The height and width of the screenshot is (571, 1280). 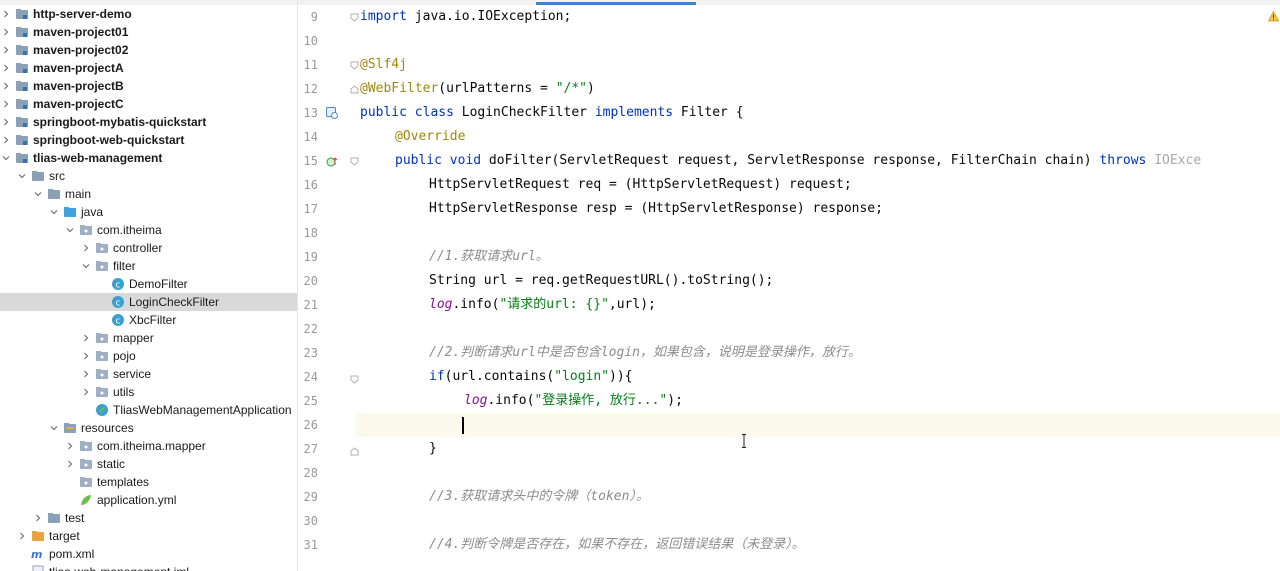 What do you see at coordinates (148, 392) in the screenshot?
I see `tree-item: utils` at bounding box center [148, 392].